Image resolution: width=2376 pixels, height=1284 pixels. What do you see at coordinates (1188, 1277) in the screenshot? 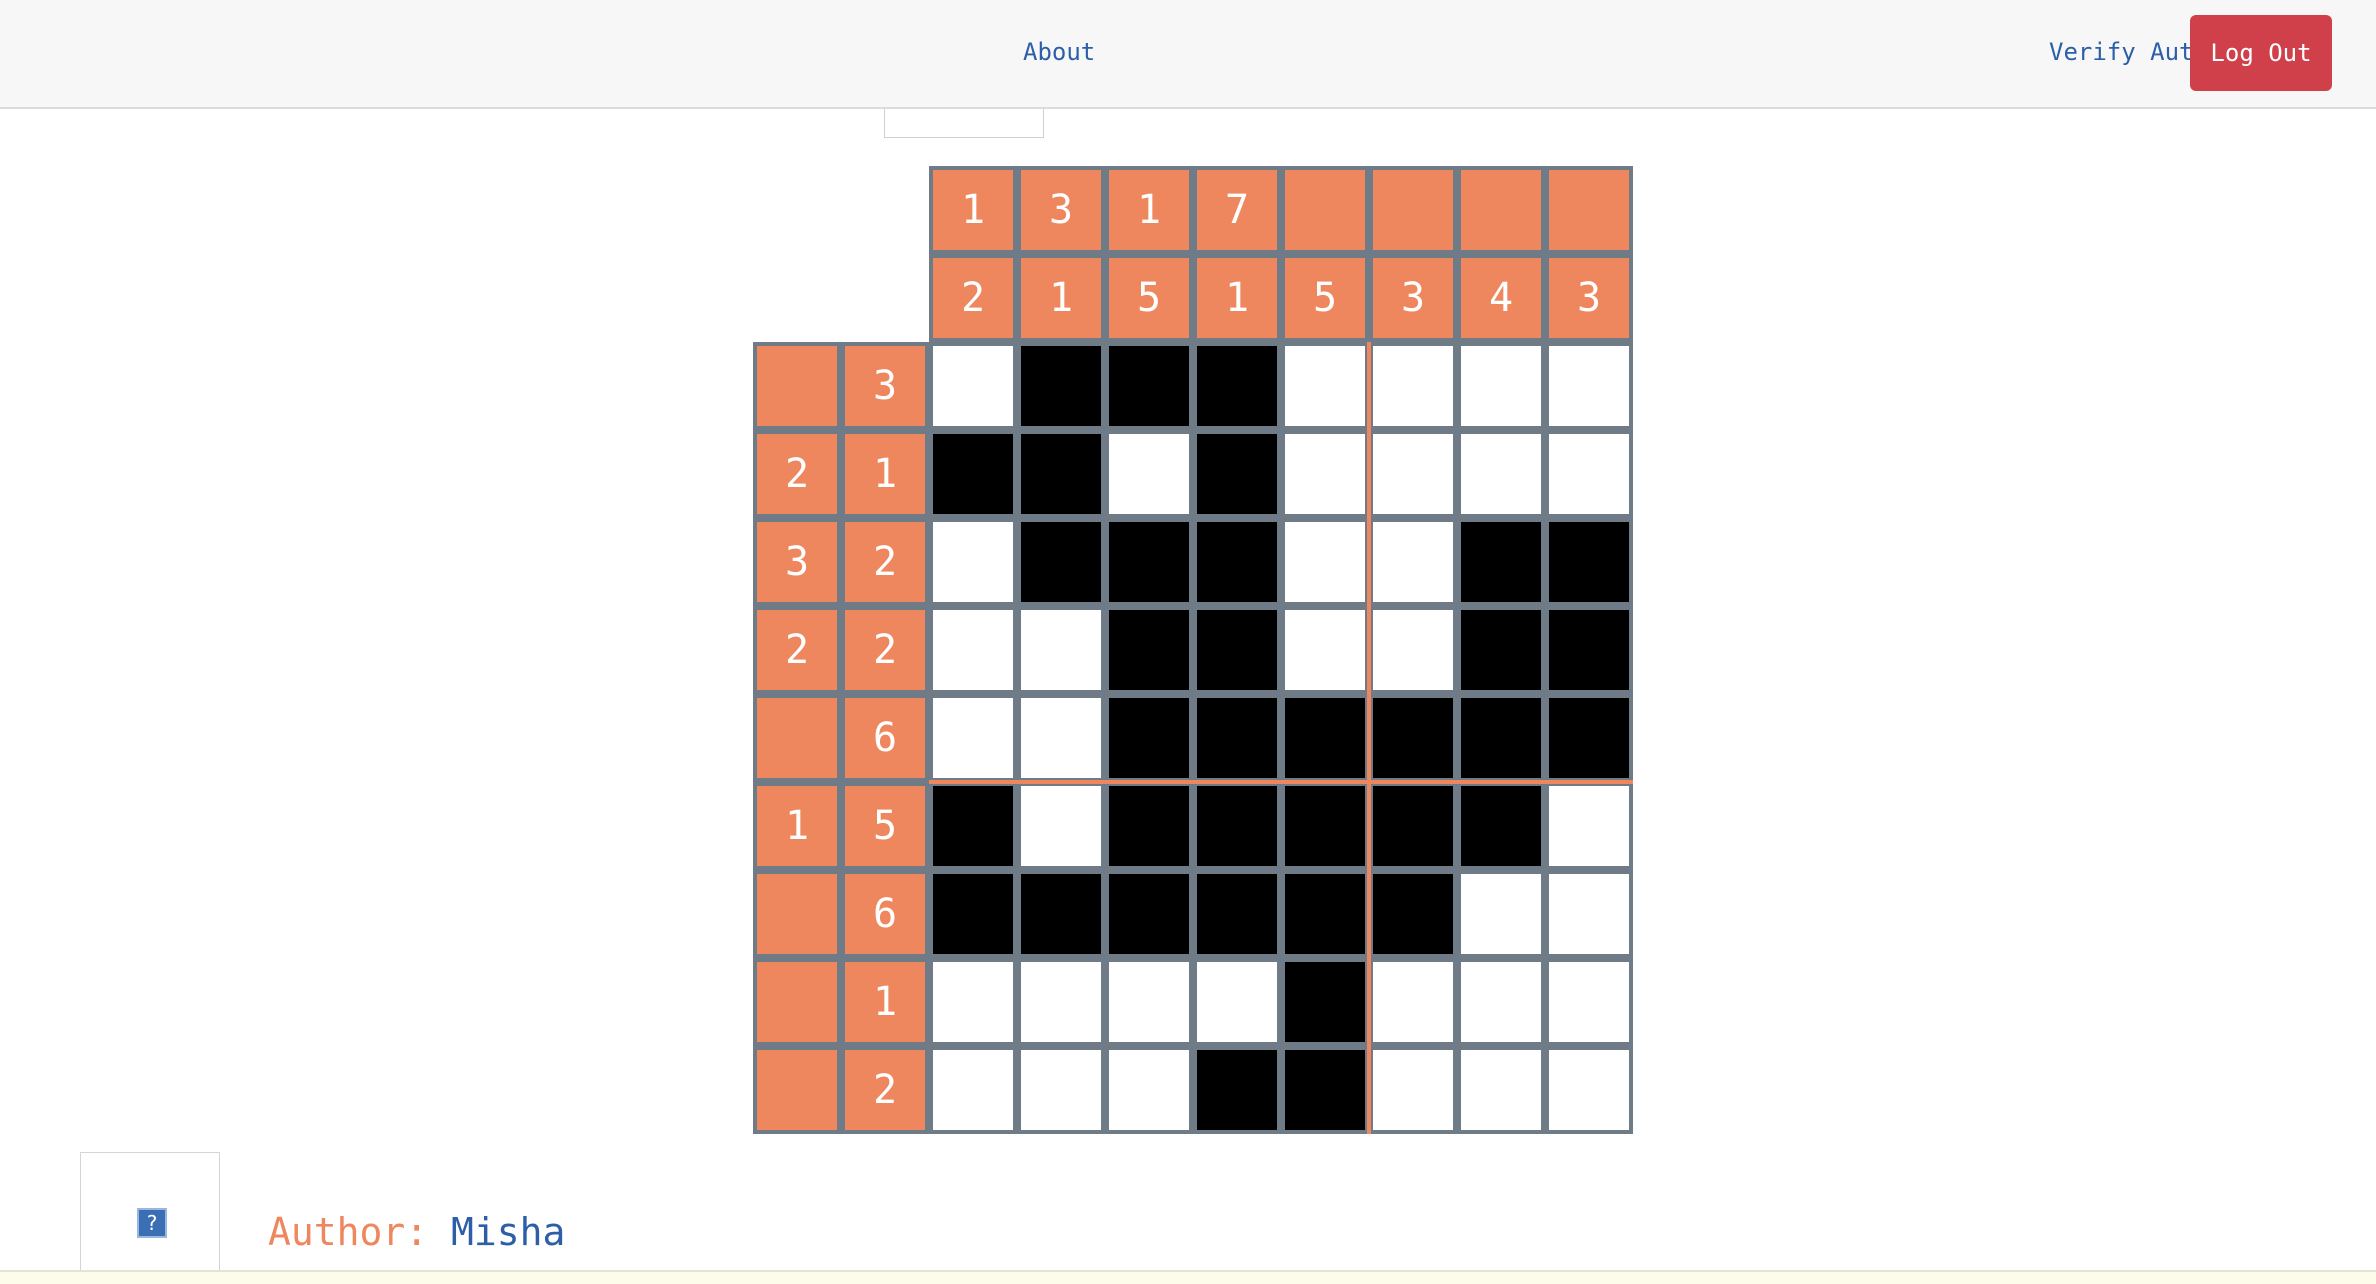
I see `bottom-strip` at bounding box center [1188, 1277].